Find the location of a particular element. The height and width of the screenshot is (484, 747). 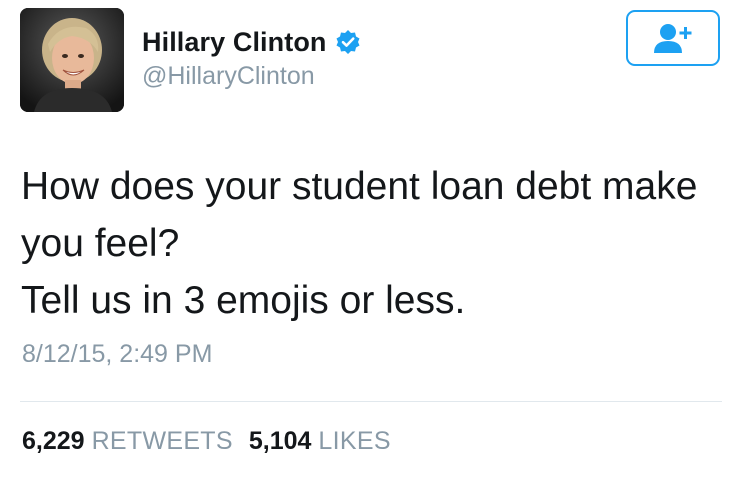

tweet-timestamp: 8/12/15, 2:49 PM is located at coordinates (117, 354).